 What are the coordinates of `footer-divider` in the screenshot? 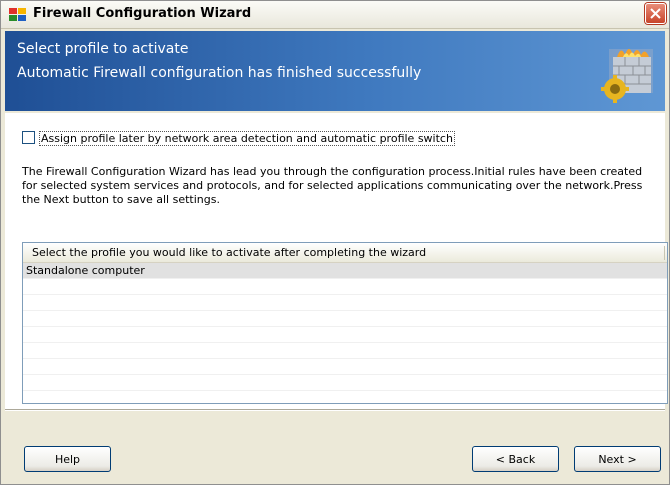 It's located at (335, 410).